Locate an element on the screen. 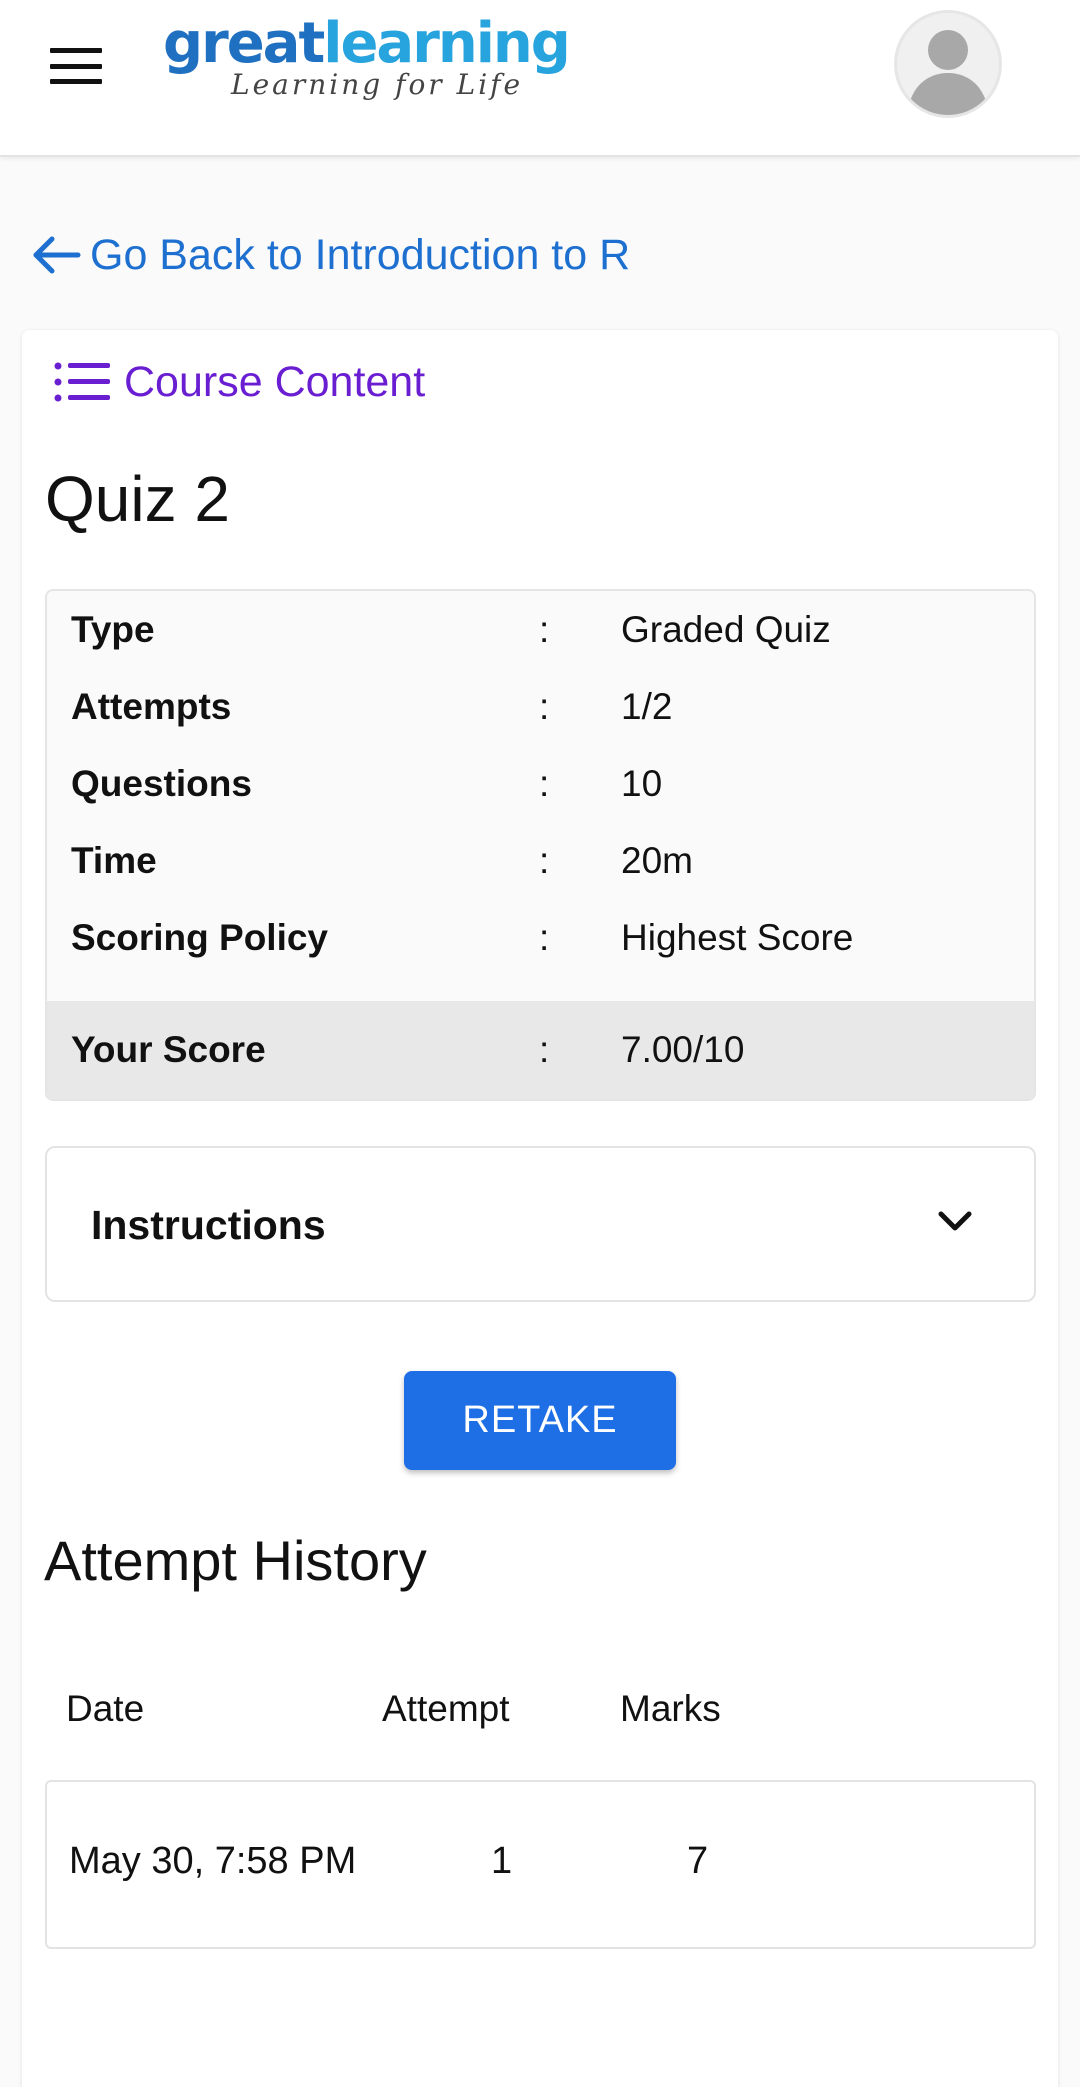 The image size is (1080, 2087). course-content-label: Course Content is located at coordinates (275, 381).